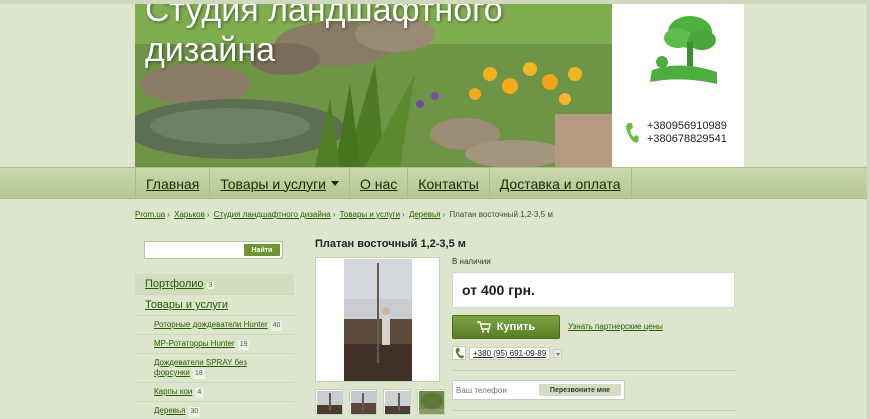 The height and width of the screenshot is (419, 869). Describe the element at coordinates (498, 290) in the screenshot. I see `product-price: от 400 грн.` at that location.